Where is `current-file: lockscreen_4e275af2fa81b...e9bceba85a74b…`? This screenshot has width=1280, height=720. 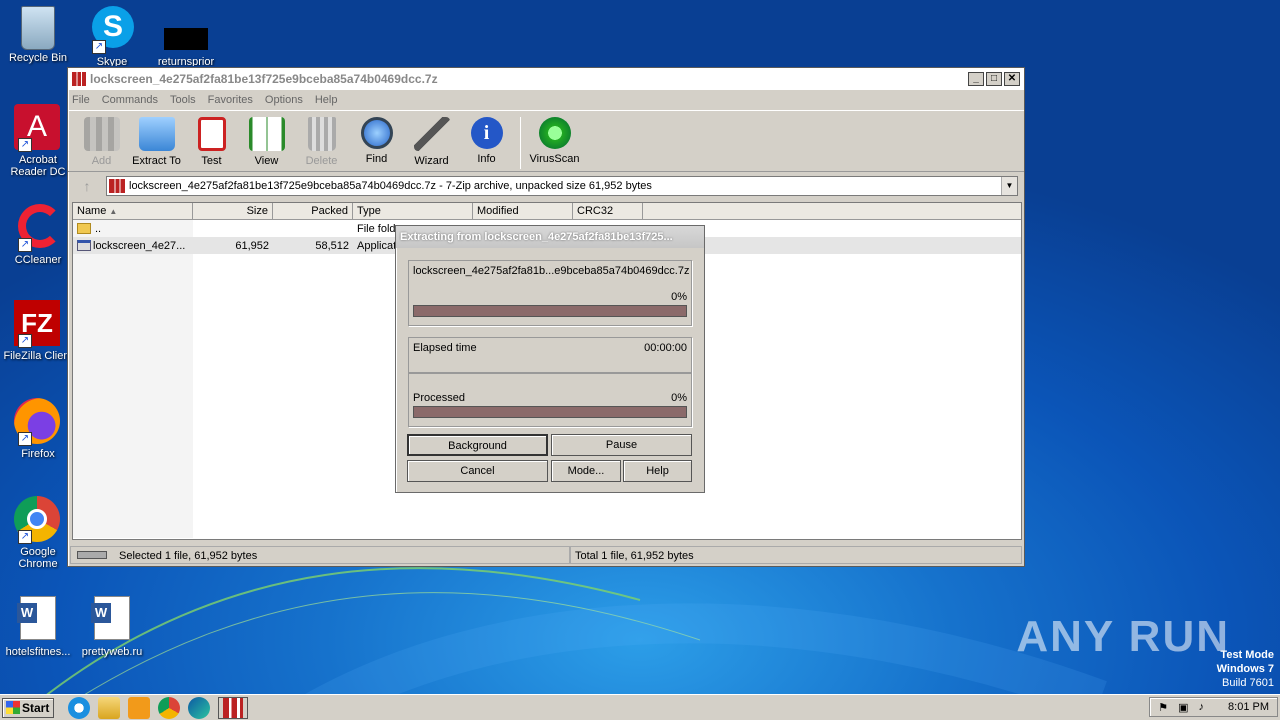
current-file: lockscreen_4e275af2fa81b...e9bceba85a74b… is located at coordinates (551, 271).